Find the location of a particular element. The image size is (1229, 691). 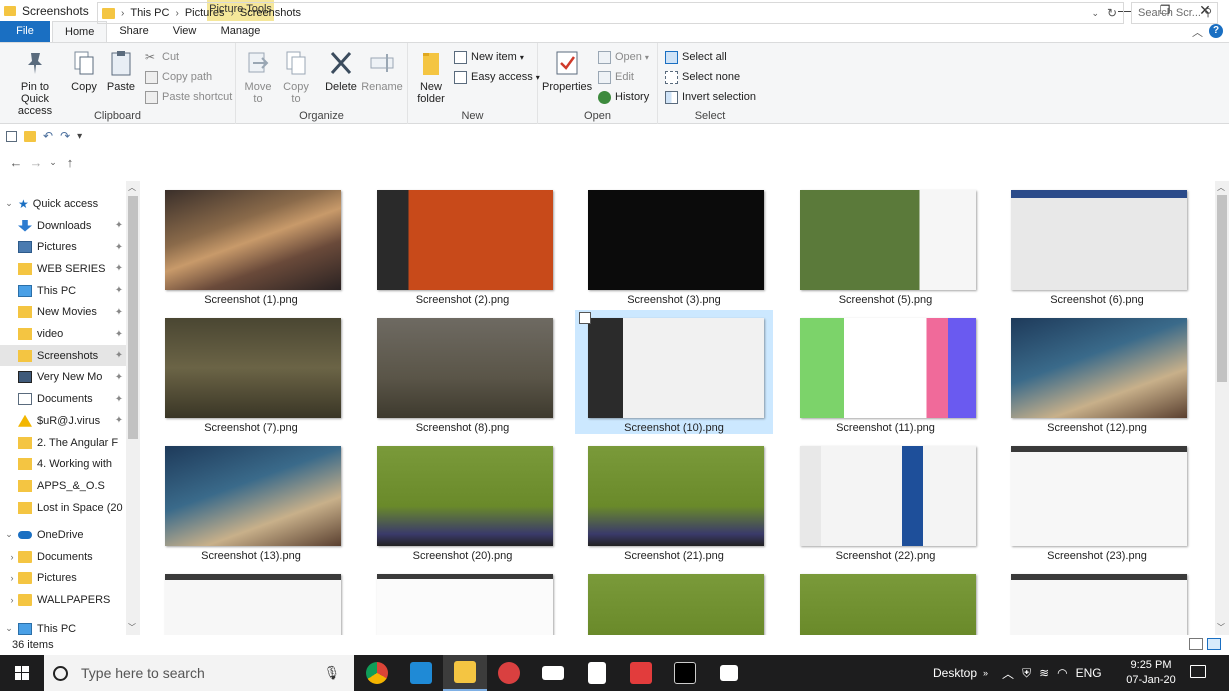

sidebar-item-pictures: Pictures ✦ is located at coordinates (63, 247).